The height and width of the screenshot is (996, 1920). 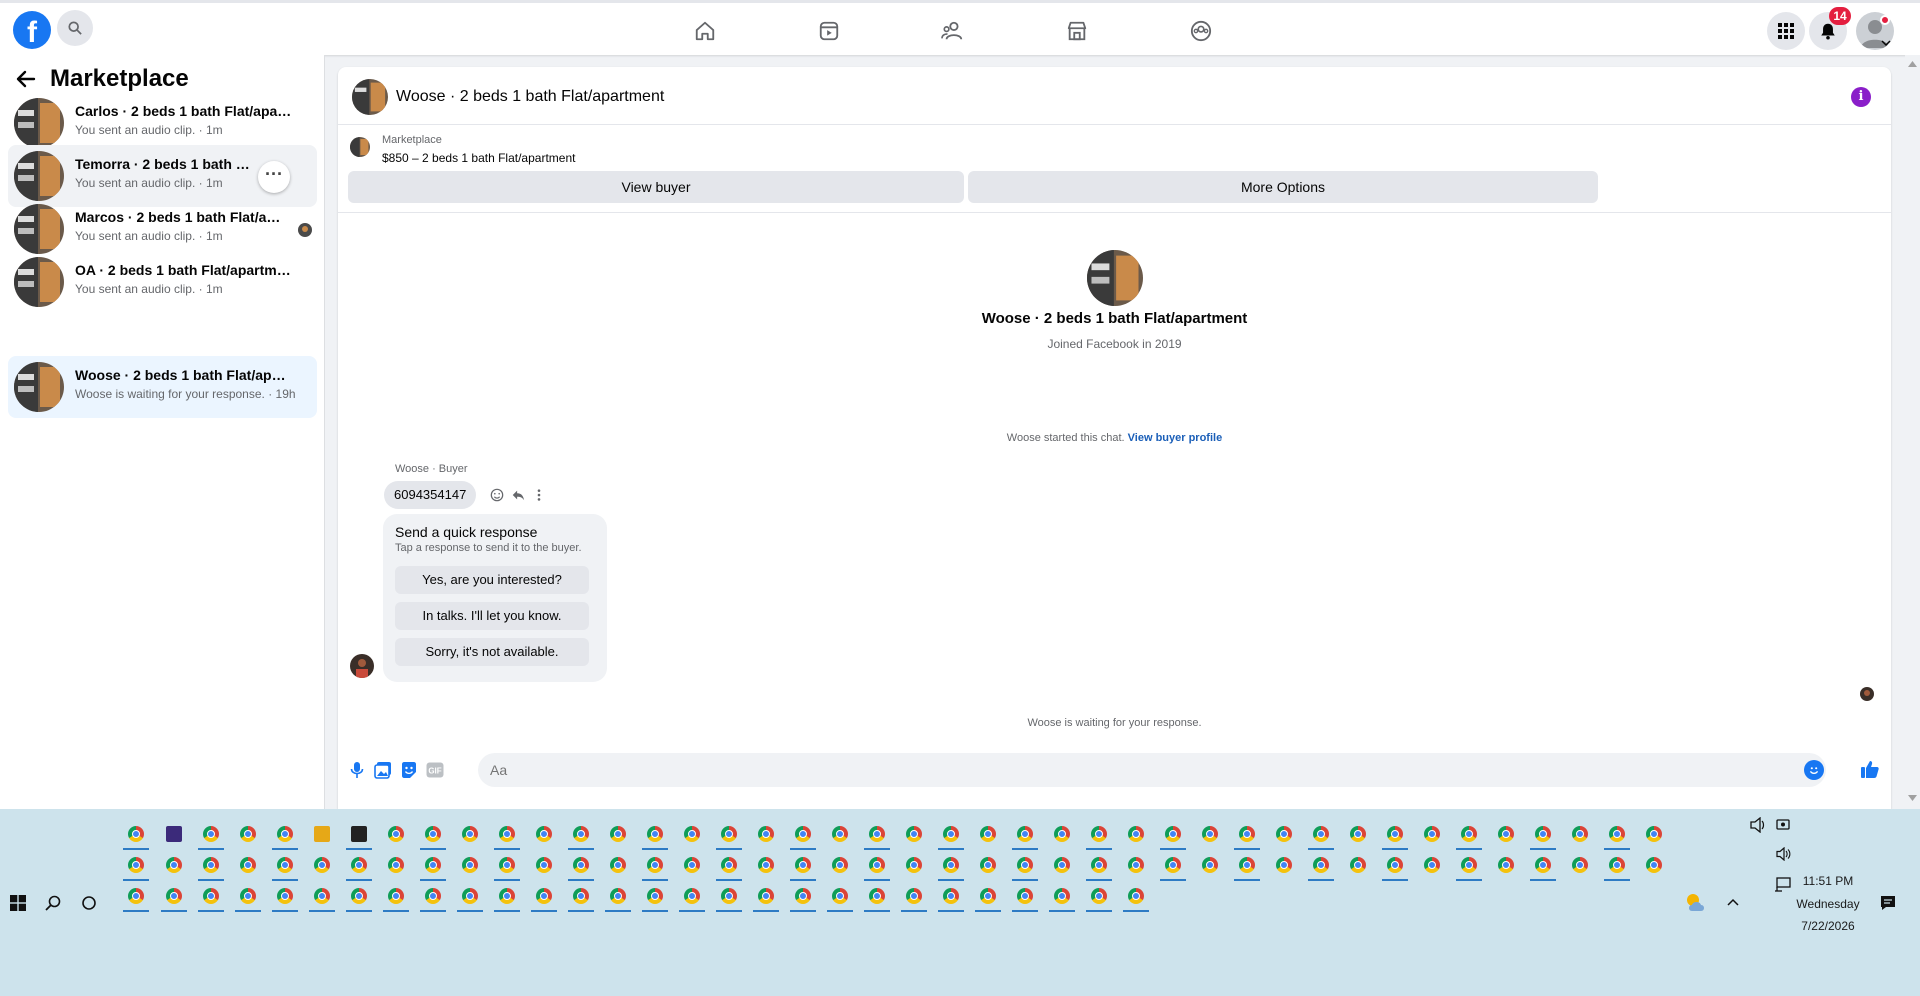 I want to click on video-icon, so click(x=829, y=31).